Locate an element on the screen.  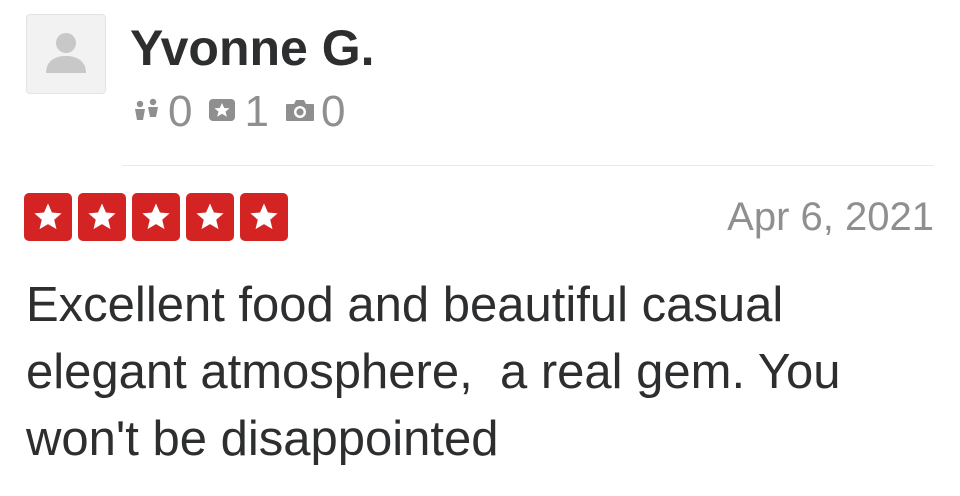
review-date: Apr 6, 2021 is located at coordinates (830, 217).